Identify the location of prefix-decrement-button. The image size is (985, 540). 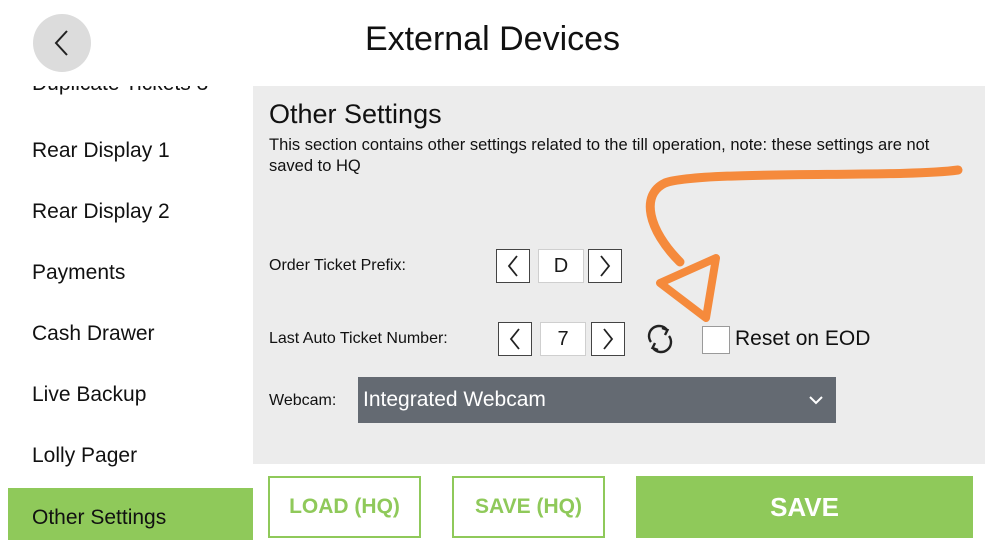
(513, 266).